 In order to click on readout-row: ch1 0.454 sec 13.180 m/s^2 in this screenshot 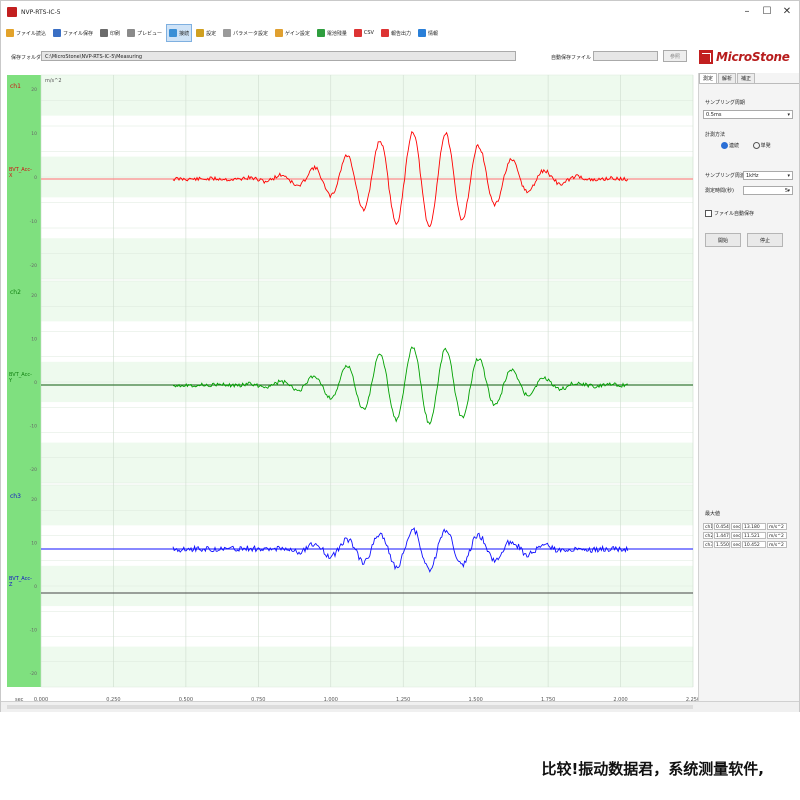, I will do `click(749, 526)`.